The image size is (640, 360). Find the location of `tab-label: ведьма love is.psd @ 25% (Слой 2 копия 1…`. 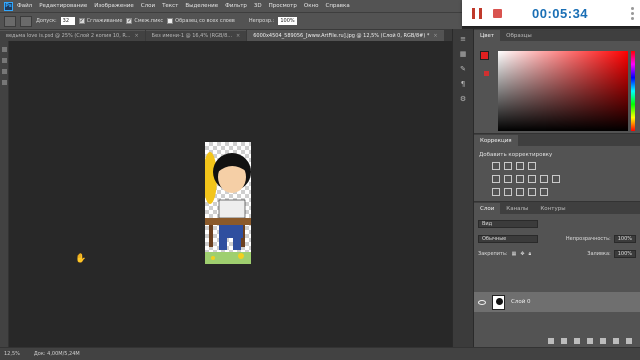

tab-label: ведьма love is.psd @ 25% (Слой 2 копия 1… is located at coordinates (68, 36).